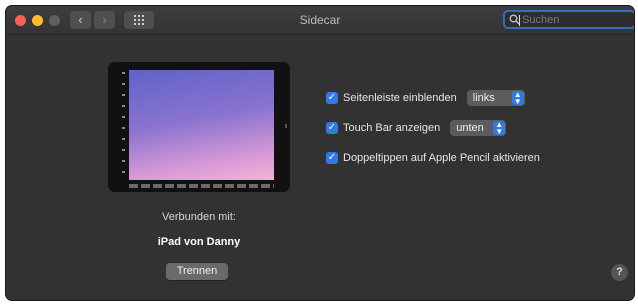 The width and height of the screenshot is (638, 304). I want to click on show-touch-bar-checkbox: ✓, so click(332, 128).